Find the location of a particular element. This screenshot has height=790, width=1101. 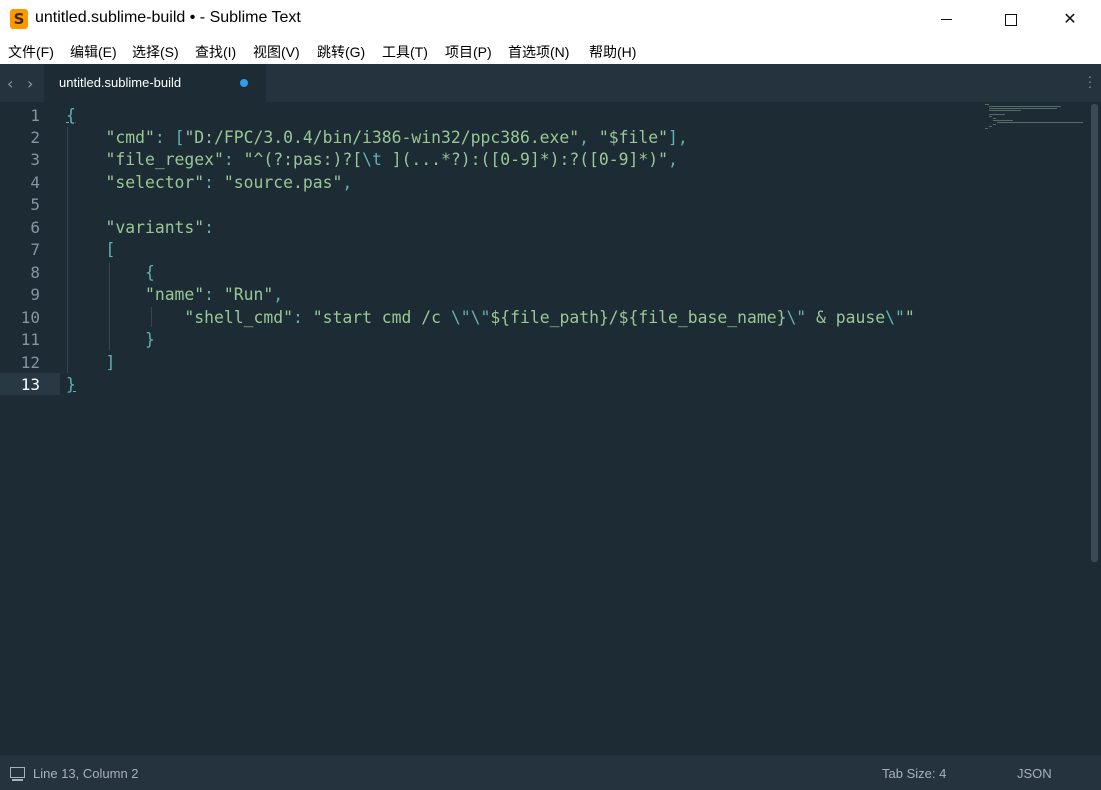

more-options-icon: · · · is located at coordinates (1090, 81).